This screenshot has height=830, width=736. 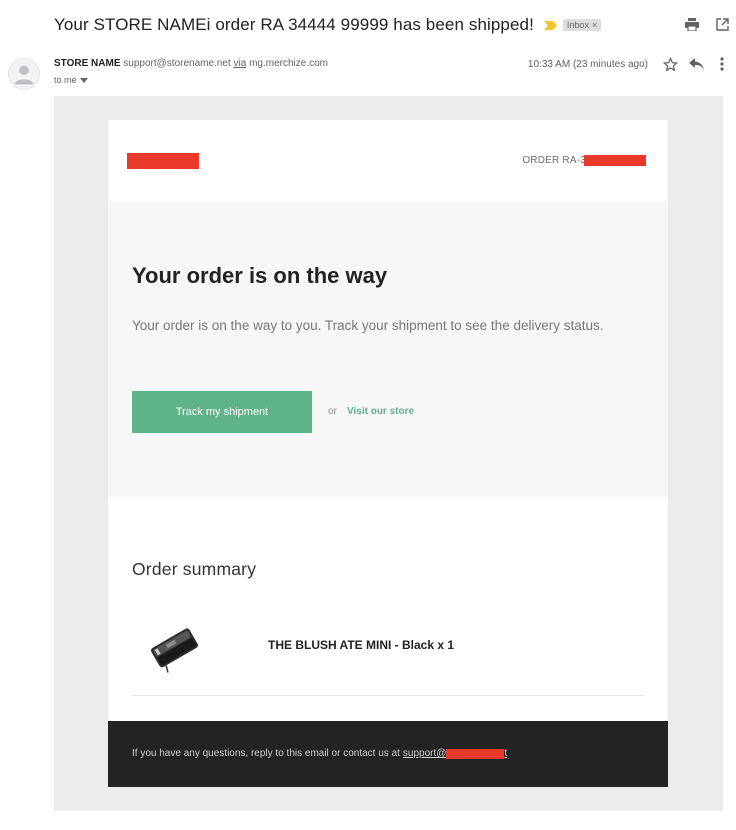 I want to click on via-domain: mg.merchize.com, so click(x=288, y=63).